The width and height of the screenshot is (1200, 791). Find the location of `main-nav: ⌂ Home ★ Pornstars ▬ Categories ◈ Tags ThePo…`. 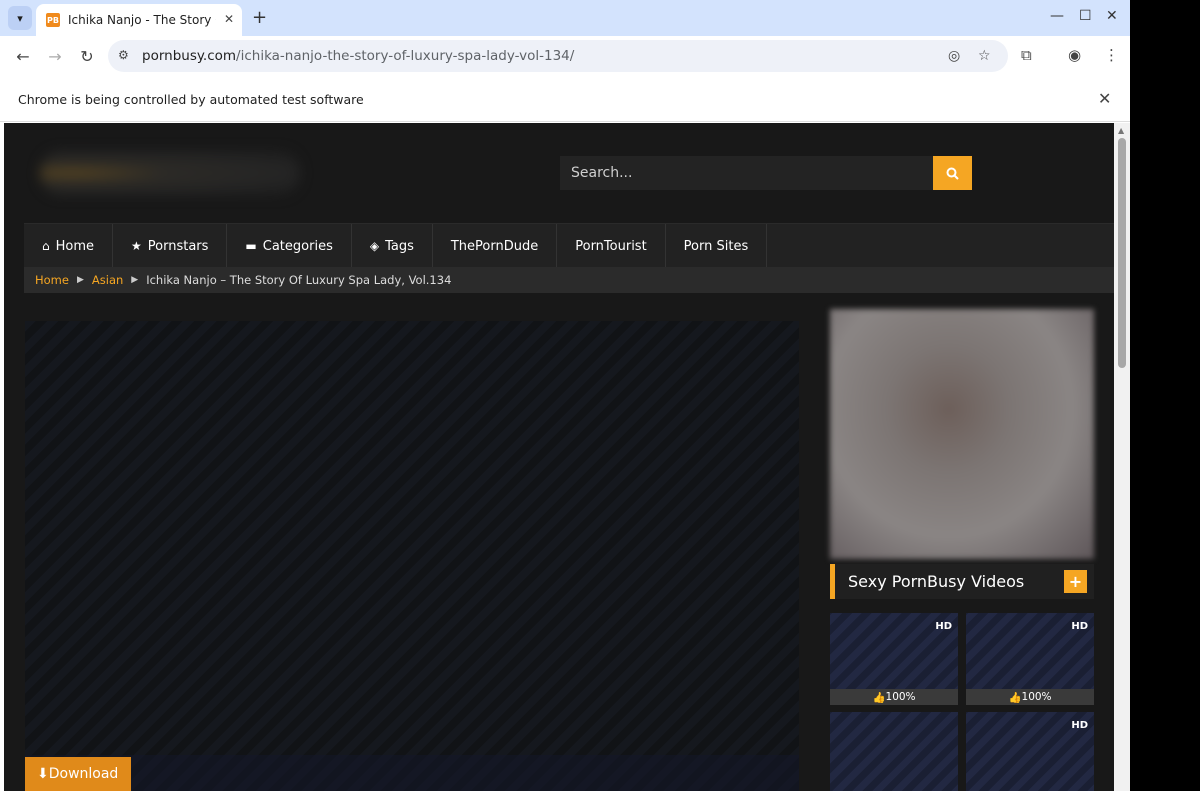

main-nav: ⌂ Home ★ Pornstars ▬ Categories ◈ Tags ThePo… is located at coordinates (569, 245).